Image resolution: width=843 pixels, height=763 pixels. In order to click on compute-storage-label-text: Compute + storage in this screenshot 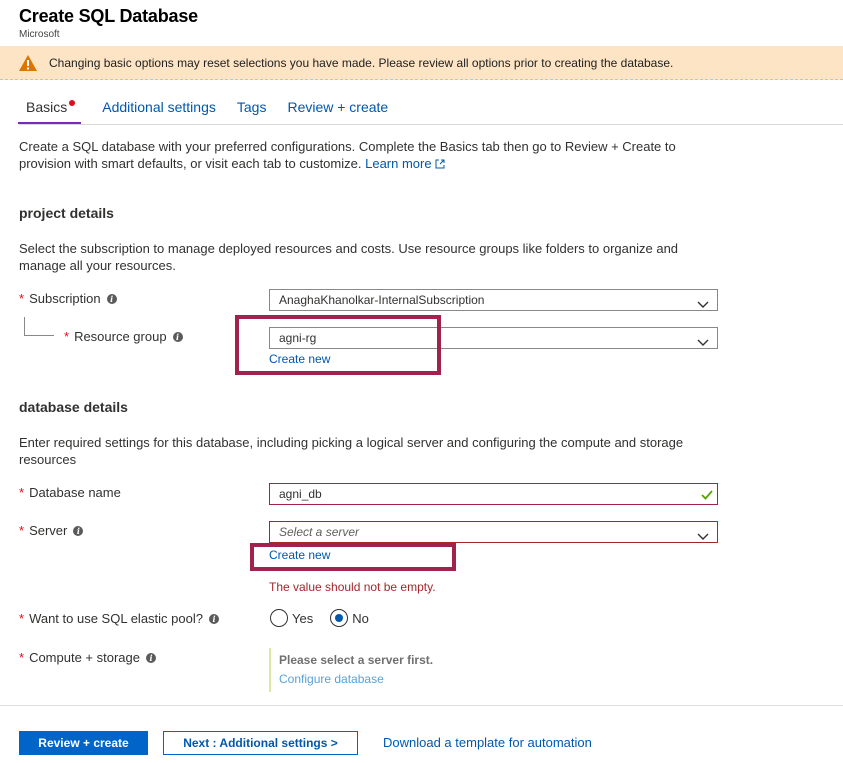, I will do `click(84, 657)`.